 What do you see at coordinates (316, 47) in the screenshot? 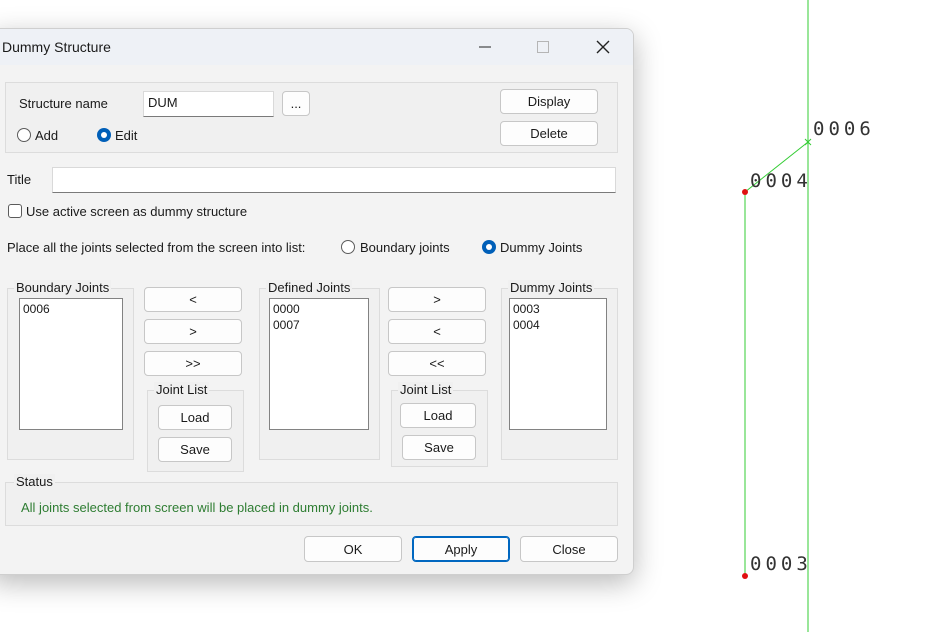
I see `title-bar: Dummy Structure` at bounding box center [316, 47].